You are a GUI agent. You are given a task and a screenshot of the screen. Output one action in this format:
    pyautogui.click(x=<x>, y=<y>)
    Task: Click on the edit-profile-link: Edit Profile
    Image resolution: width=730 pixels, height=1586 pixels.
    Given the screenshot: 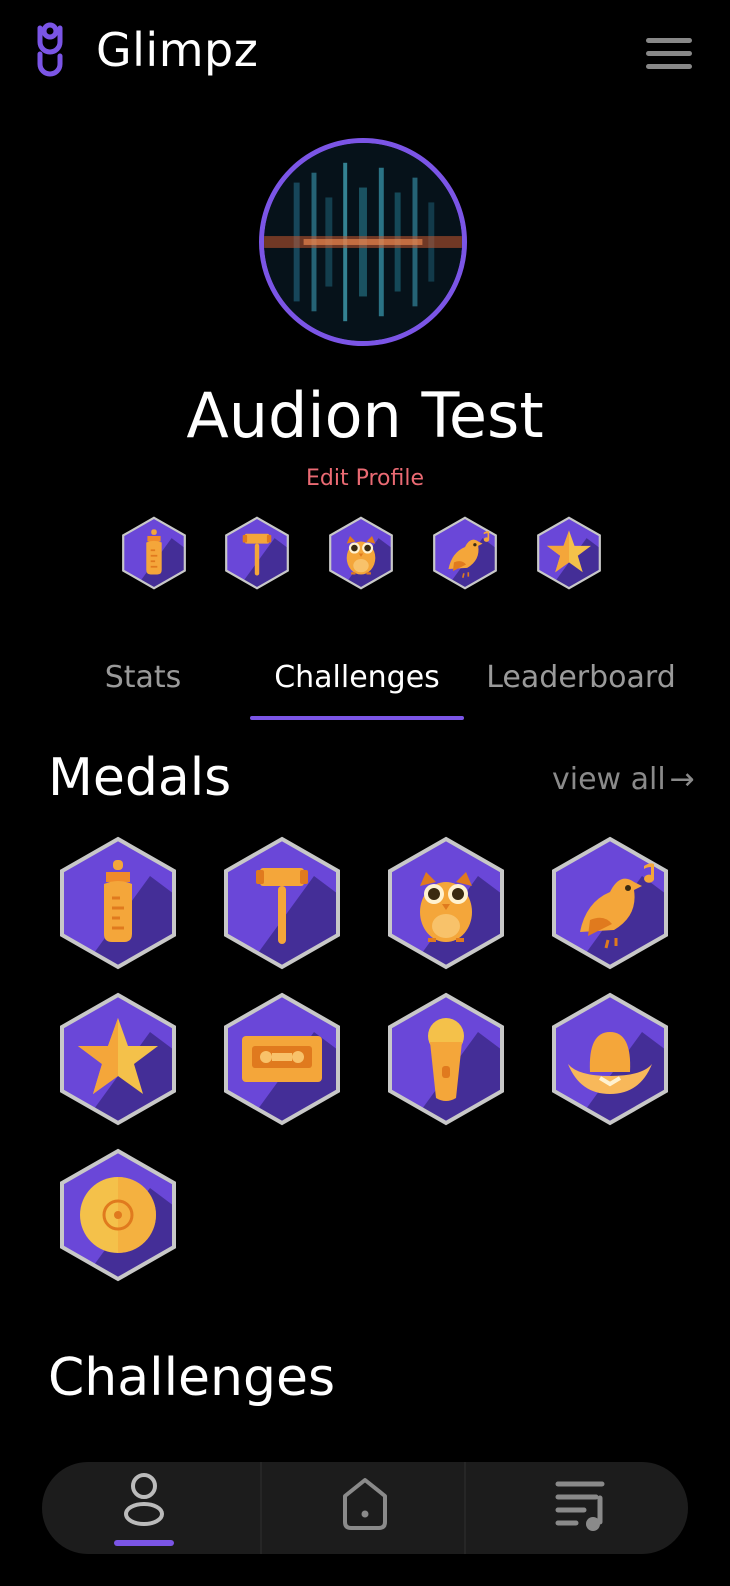 What is the action you would take?
    pyautogui.click(x=365, y=479)
    